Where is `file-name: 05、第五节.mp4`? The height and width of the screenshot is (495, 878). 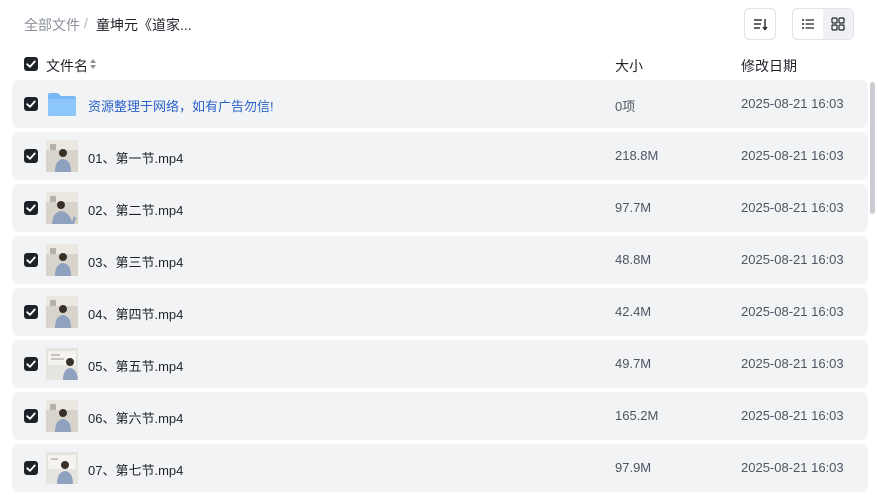 file-name: 05、第五节.mp4 is located at coordinates (135, 365).